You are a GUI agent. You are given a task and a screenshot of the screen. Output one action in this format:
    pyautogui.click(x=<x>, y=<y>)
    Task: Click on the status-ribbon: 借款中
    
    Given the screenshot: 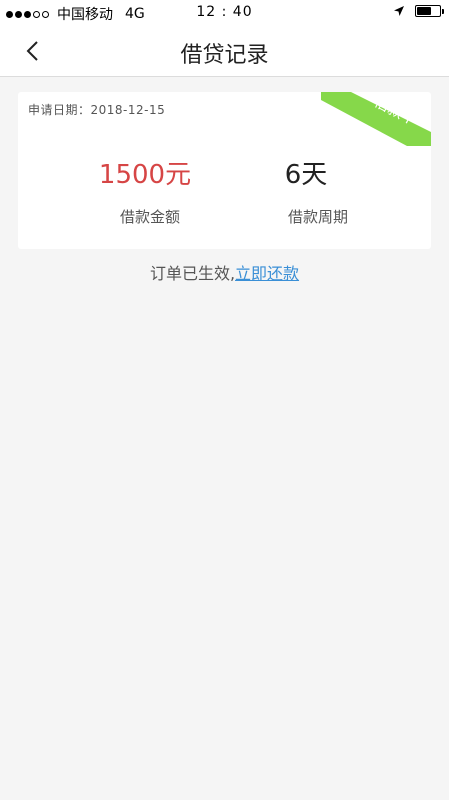 What is the action you would take?
    pyautogui.click(x=376, y=119)
    